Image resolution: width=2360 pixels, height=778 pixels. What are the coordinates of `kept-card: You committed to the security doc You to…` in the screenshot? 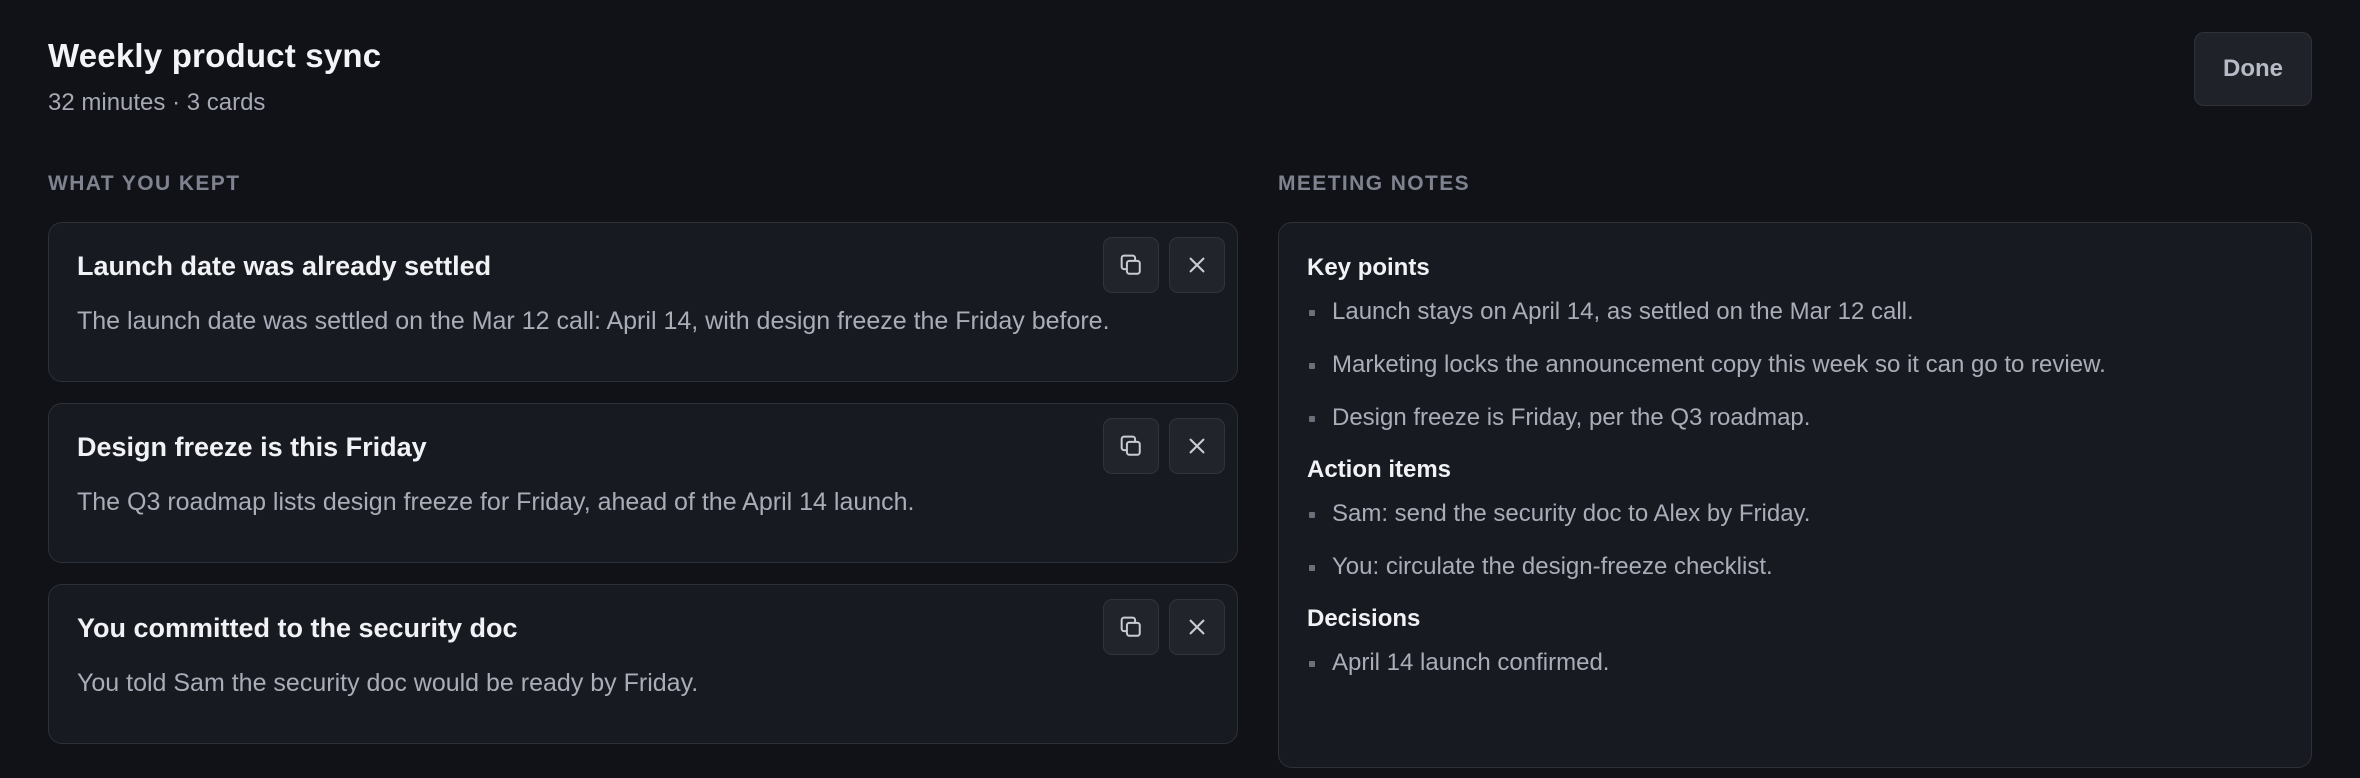 It's located at (643, 664).